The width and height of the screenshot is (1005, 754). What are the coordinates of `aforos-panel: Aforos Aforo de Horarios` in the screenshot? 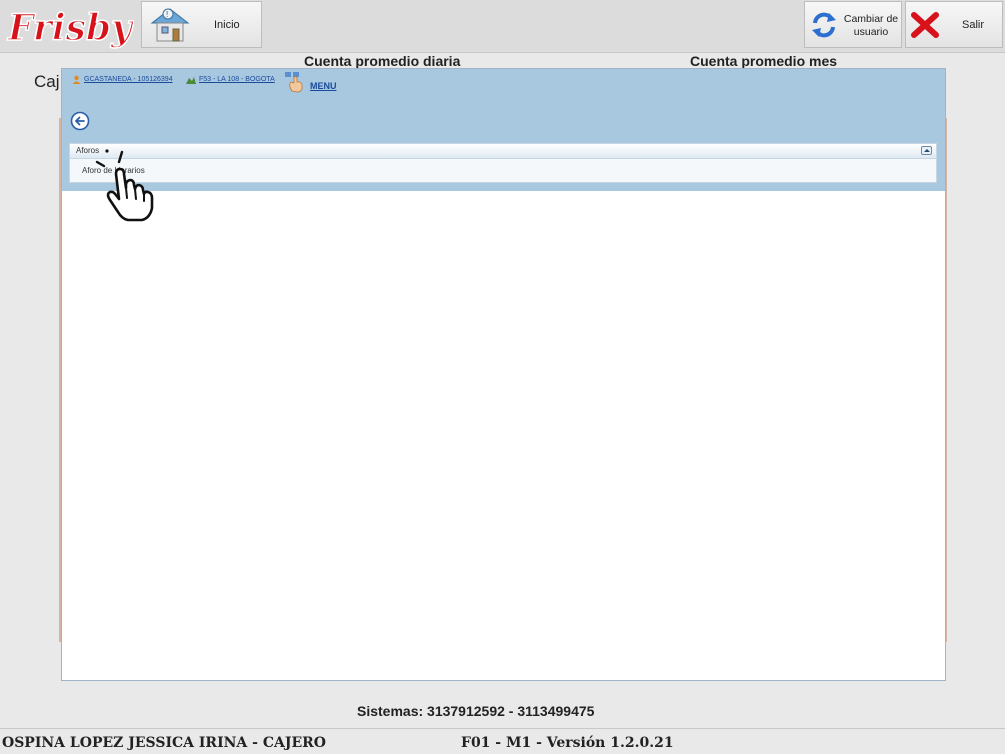 It's located at (503, 163).